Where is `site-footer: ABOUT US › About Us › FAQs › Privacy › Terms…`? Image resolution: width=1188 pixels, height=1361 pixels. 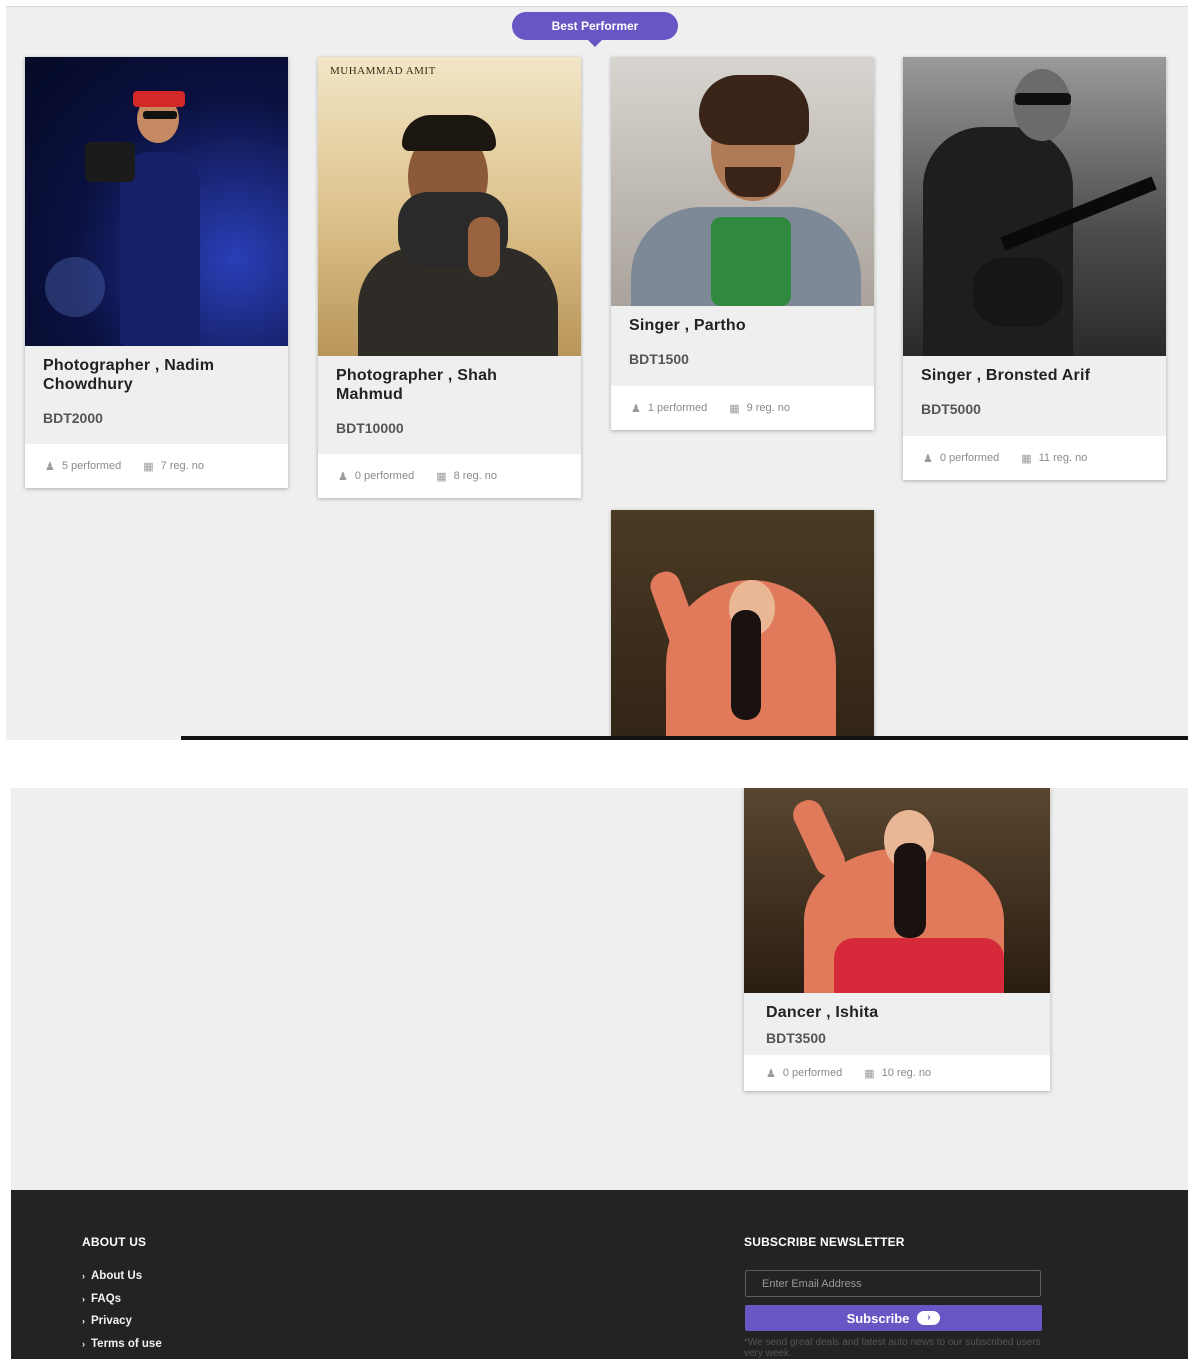 site-footer: ABOUT US › About Us › FAQs › Privacy › Terms… is located at coordinates (599, 1274).